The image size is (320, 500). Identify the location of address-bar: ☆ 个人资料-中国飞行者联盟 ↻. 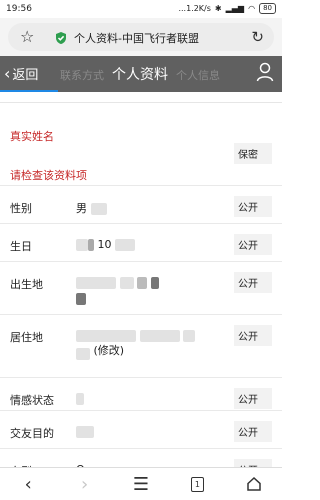
(141, 37).